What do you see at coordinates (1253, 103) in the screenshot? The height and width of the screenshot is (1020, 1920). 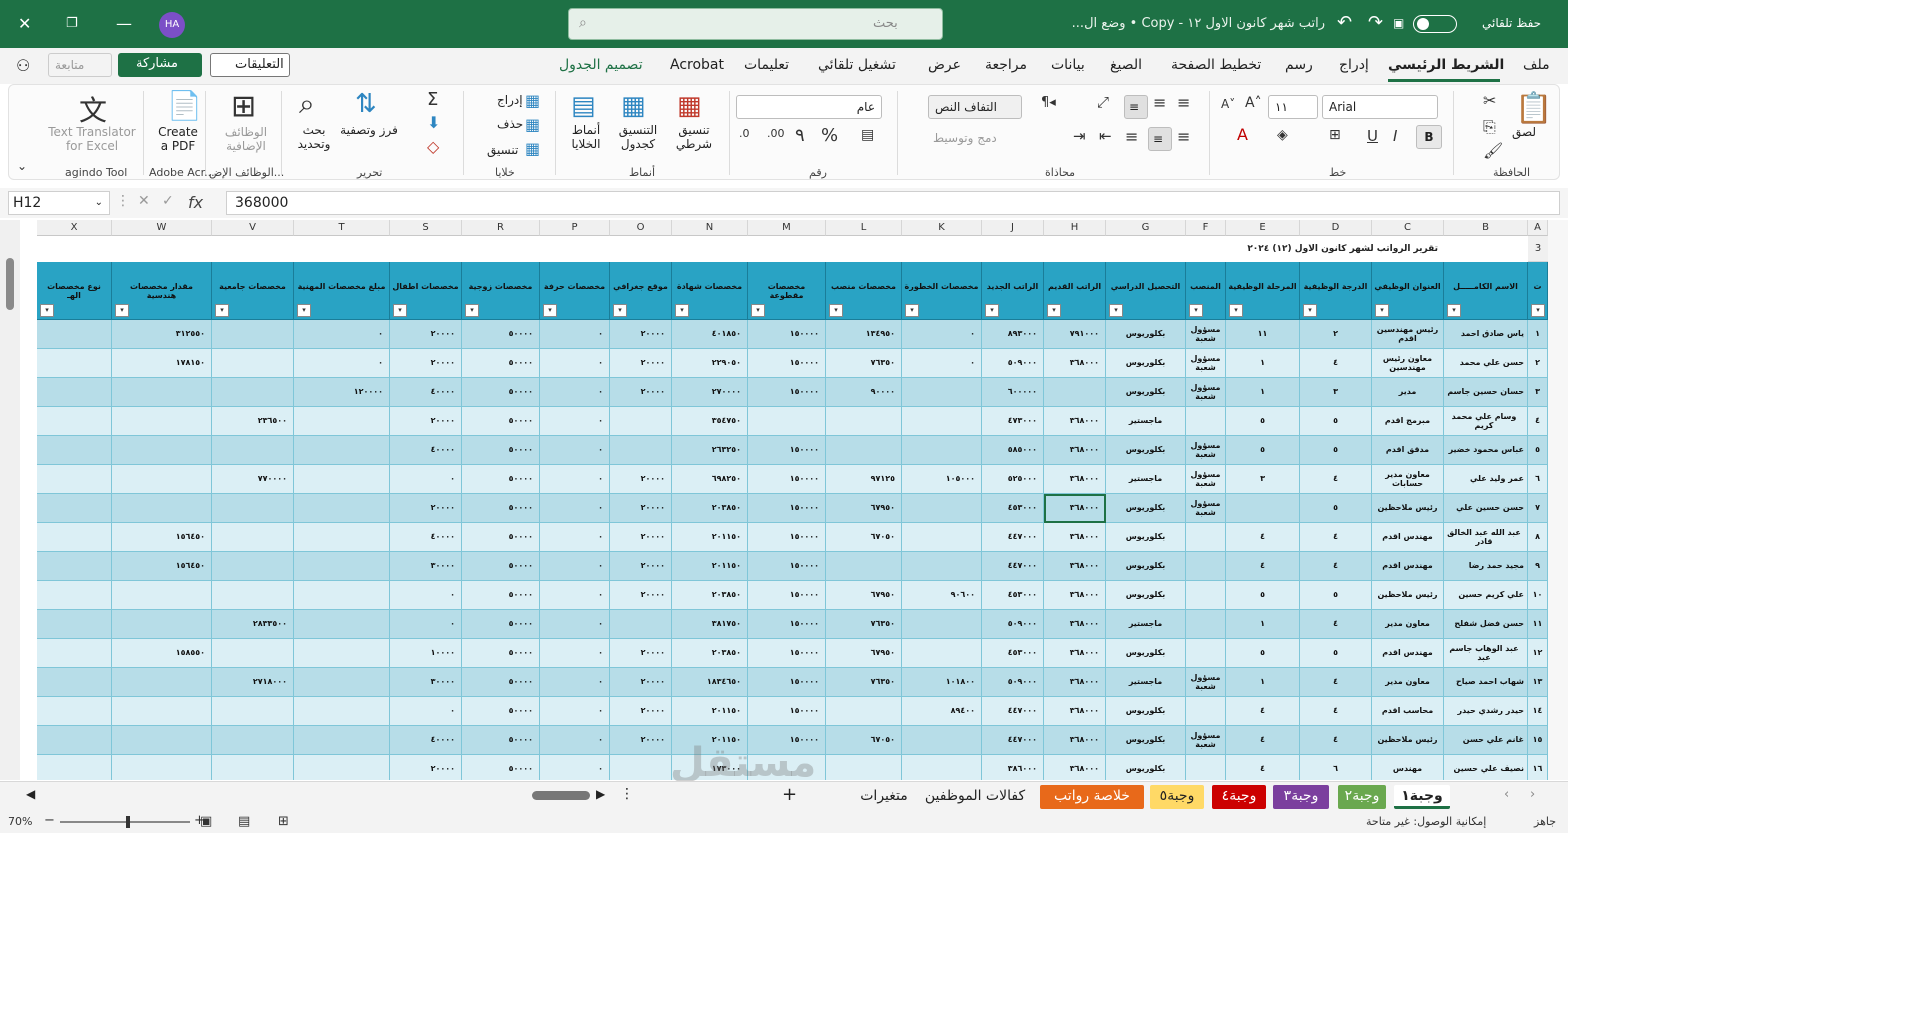 I see `grow-font-icon: A˄` at bounding box center [1253, 103].